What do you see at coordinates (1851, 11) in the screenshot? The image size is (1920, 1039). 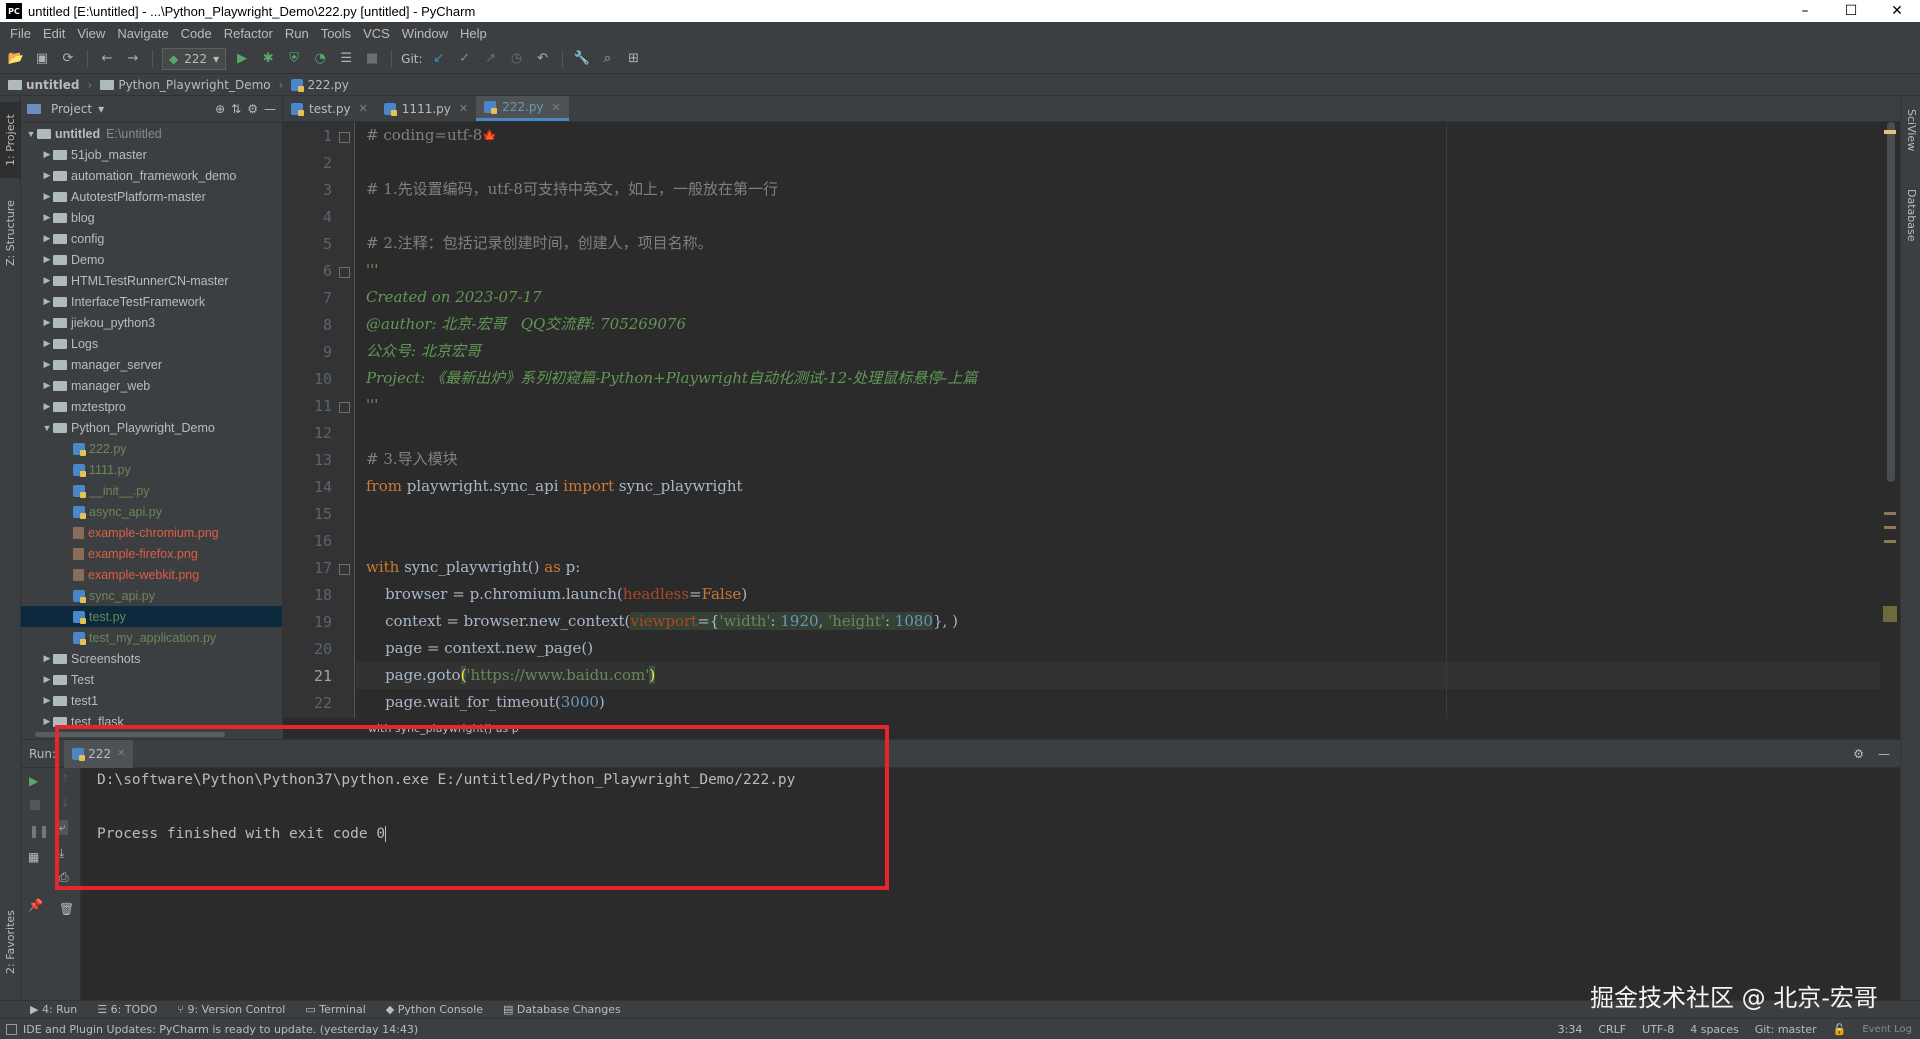 I see `maximize-button: ☐` at bounding box center [1851, 11].